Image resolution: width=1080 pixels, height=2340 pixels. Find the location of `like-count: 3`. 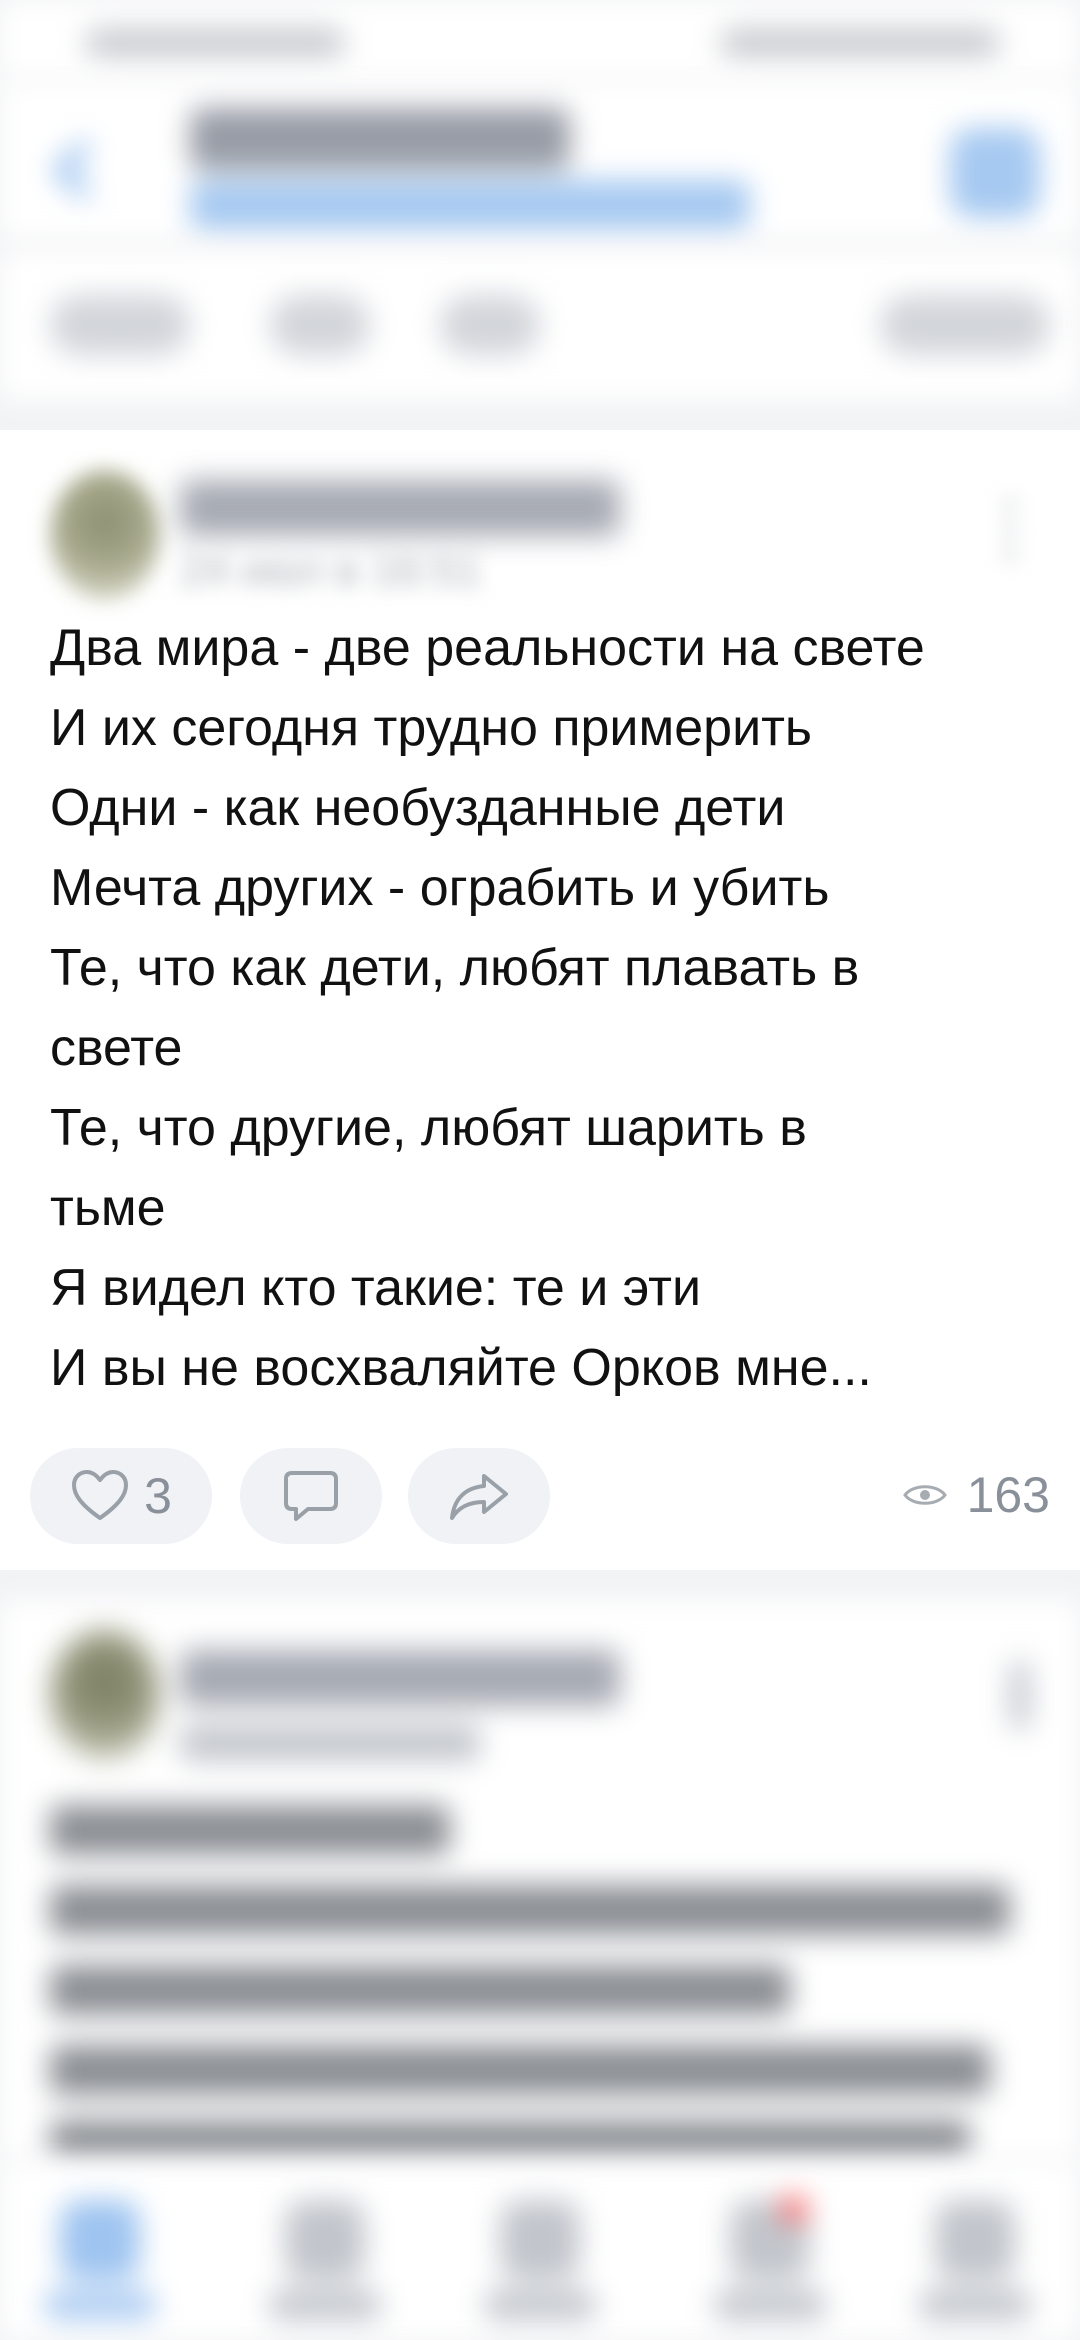

like-count: 3 is located at coordinates (158, 1496).